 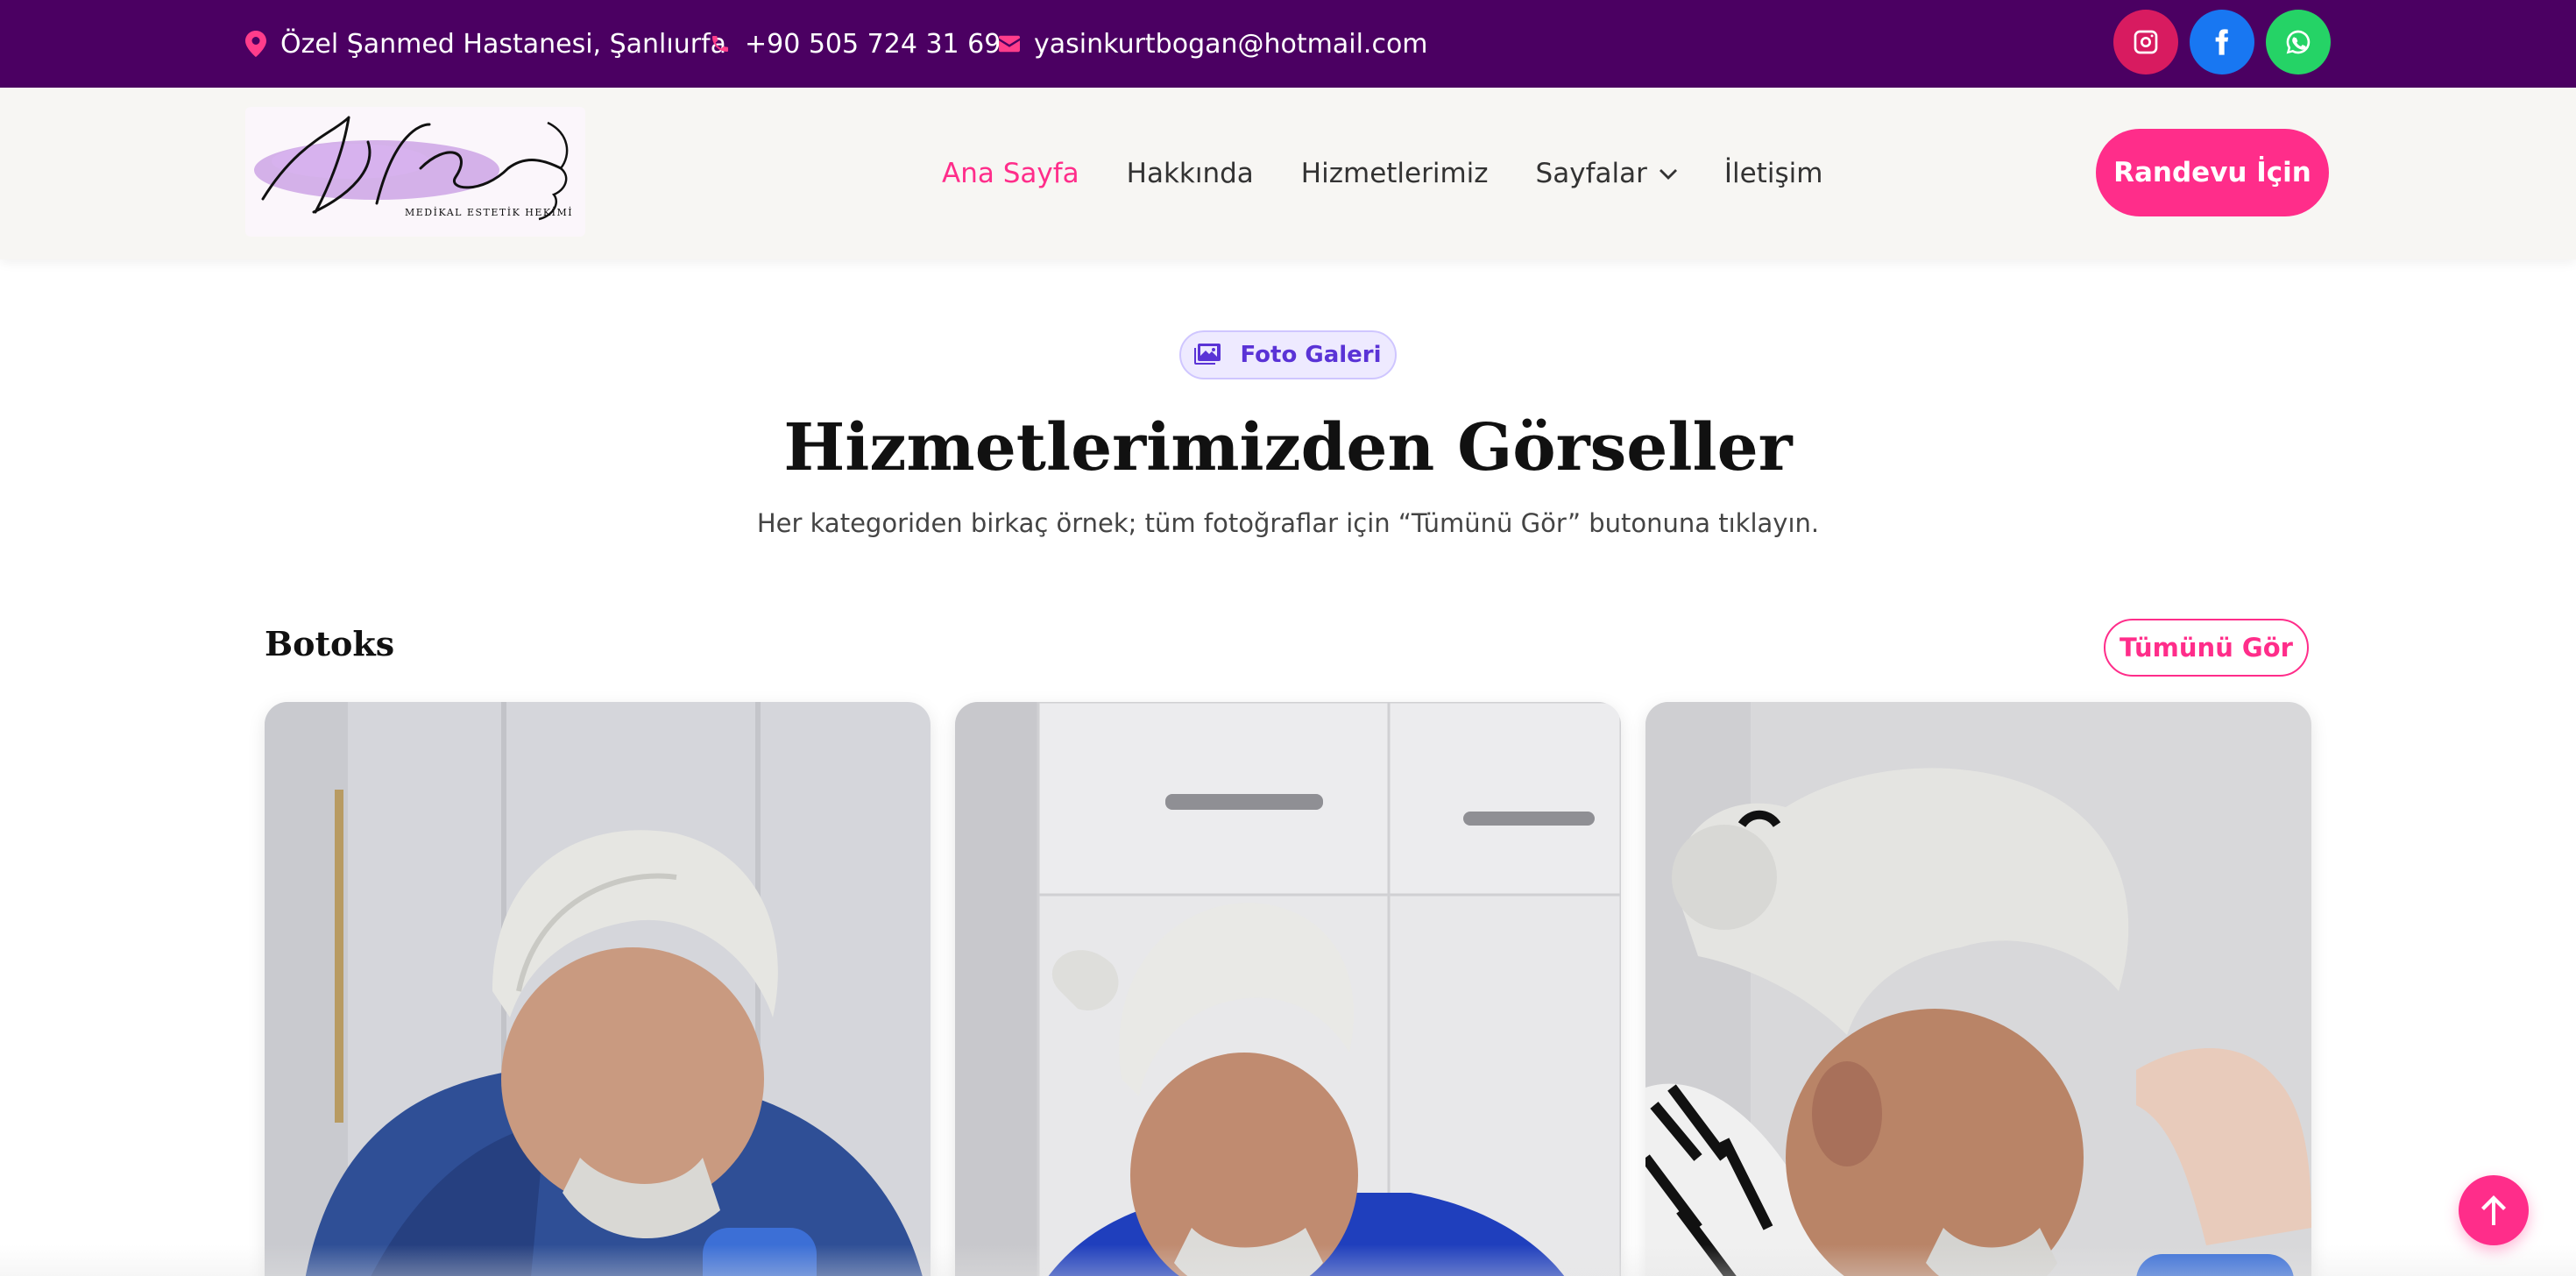 I want to click on envelope-icon, so click(x=1009, y=44).